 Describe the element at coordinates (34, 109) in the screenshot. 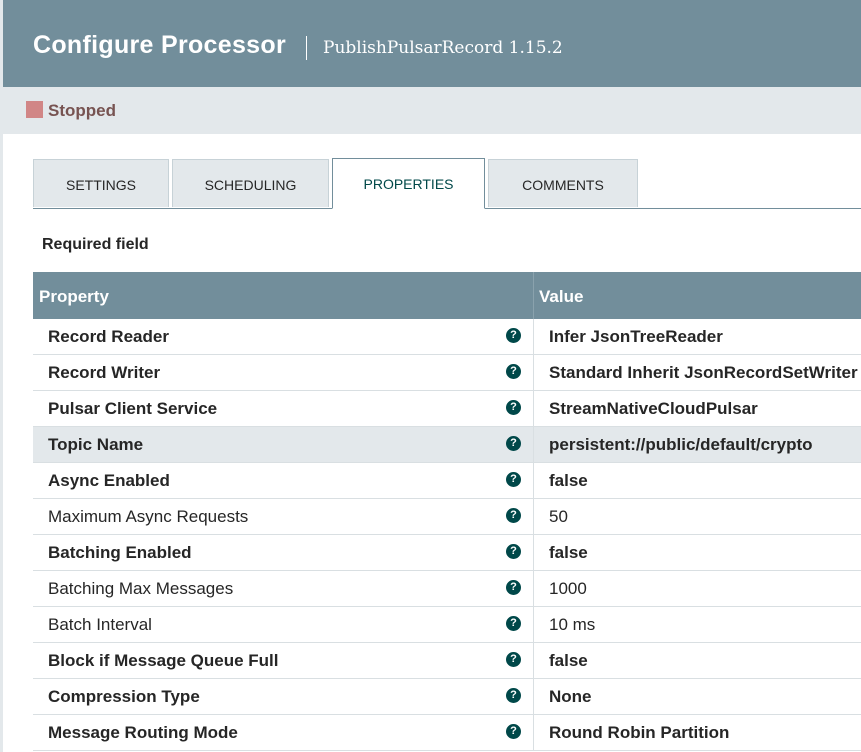

I see `stopped-icon` at that location.